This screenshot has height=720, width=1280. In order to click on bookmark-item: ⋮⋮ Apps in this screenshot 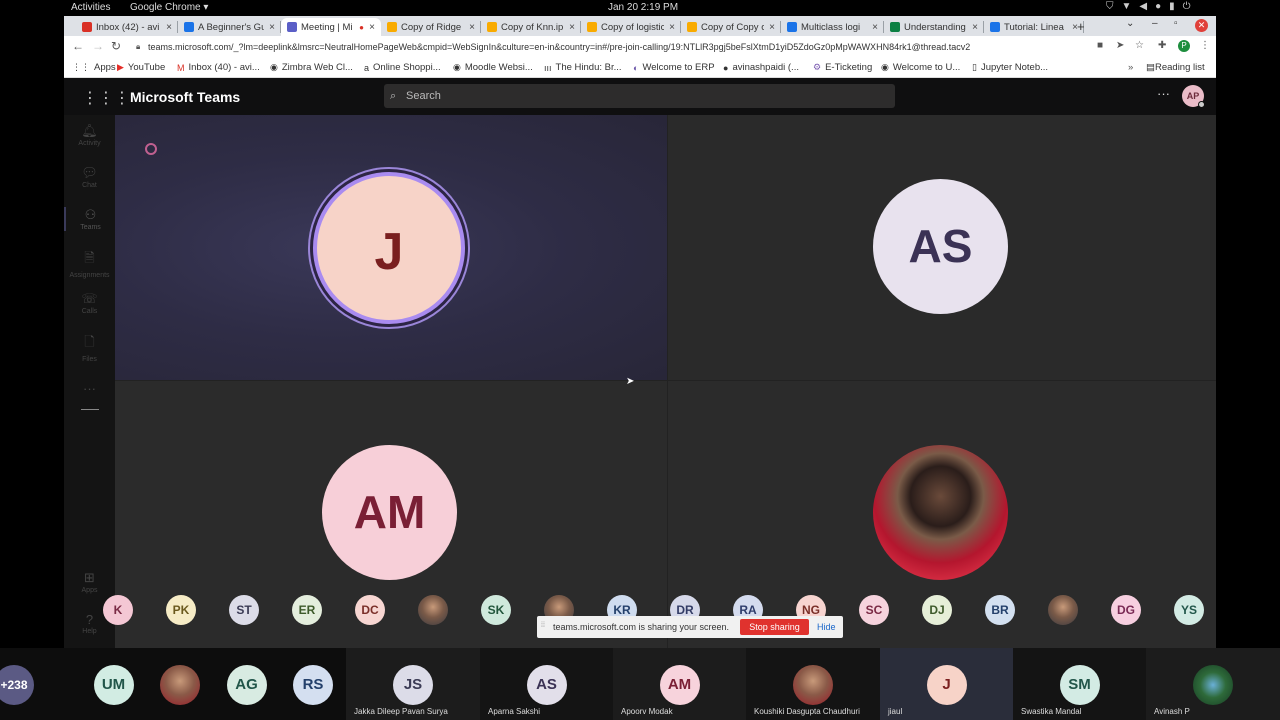, I will do `click(94, 67)`.